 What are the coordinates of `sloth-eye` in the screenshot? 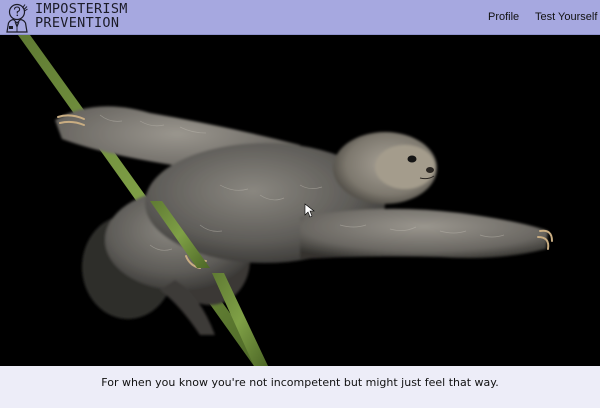 It's located at (412, 159).